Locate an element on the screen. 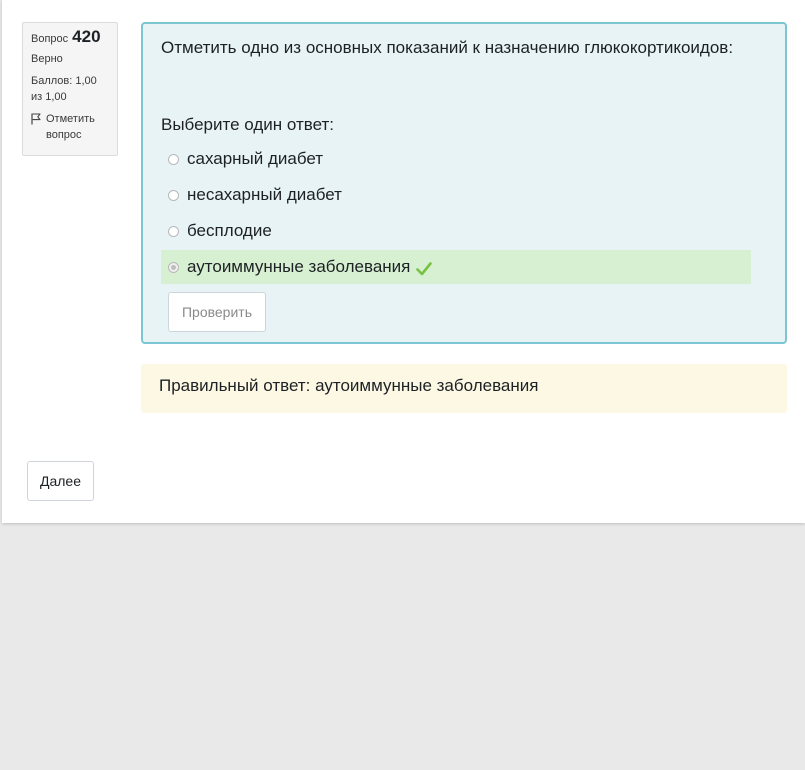  flag-icon is located at coordinates (36, 119).